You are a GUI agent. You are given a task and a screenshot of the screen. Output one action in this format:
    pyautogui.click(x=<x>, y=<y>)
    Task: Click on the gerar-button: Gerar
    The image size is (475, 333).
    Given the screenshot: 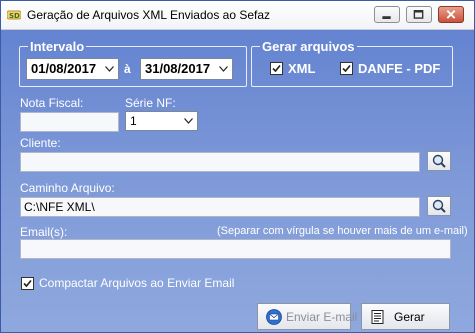 What is the action you would take?
    pyautogui.click(x=405, y=316)
    